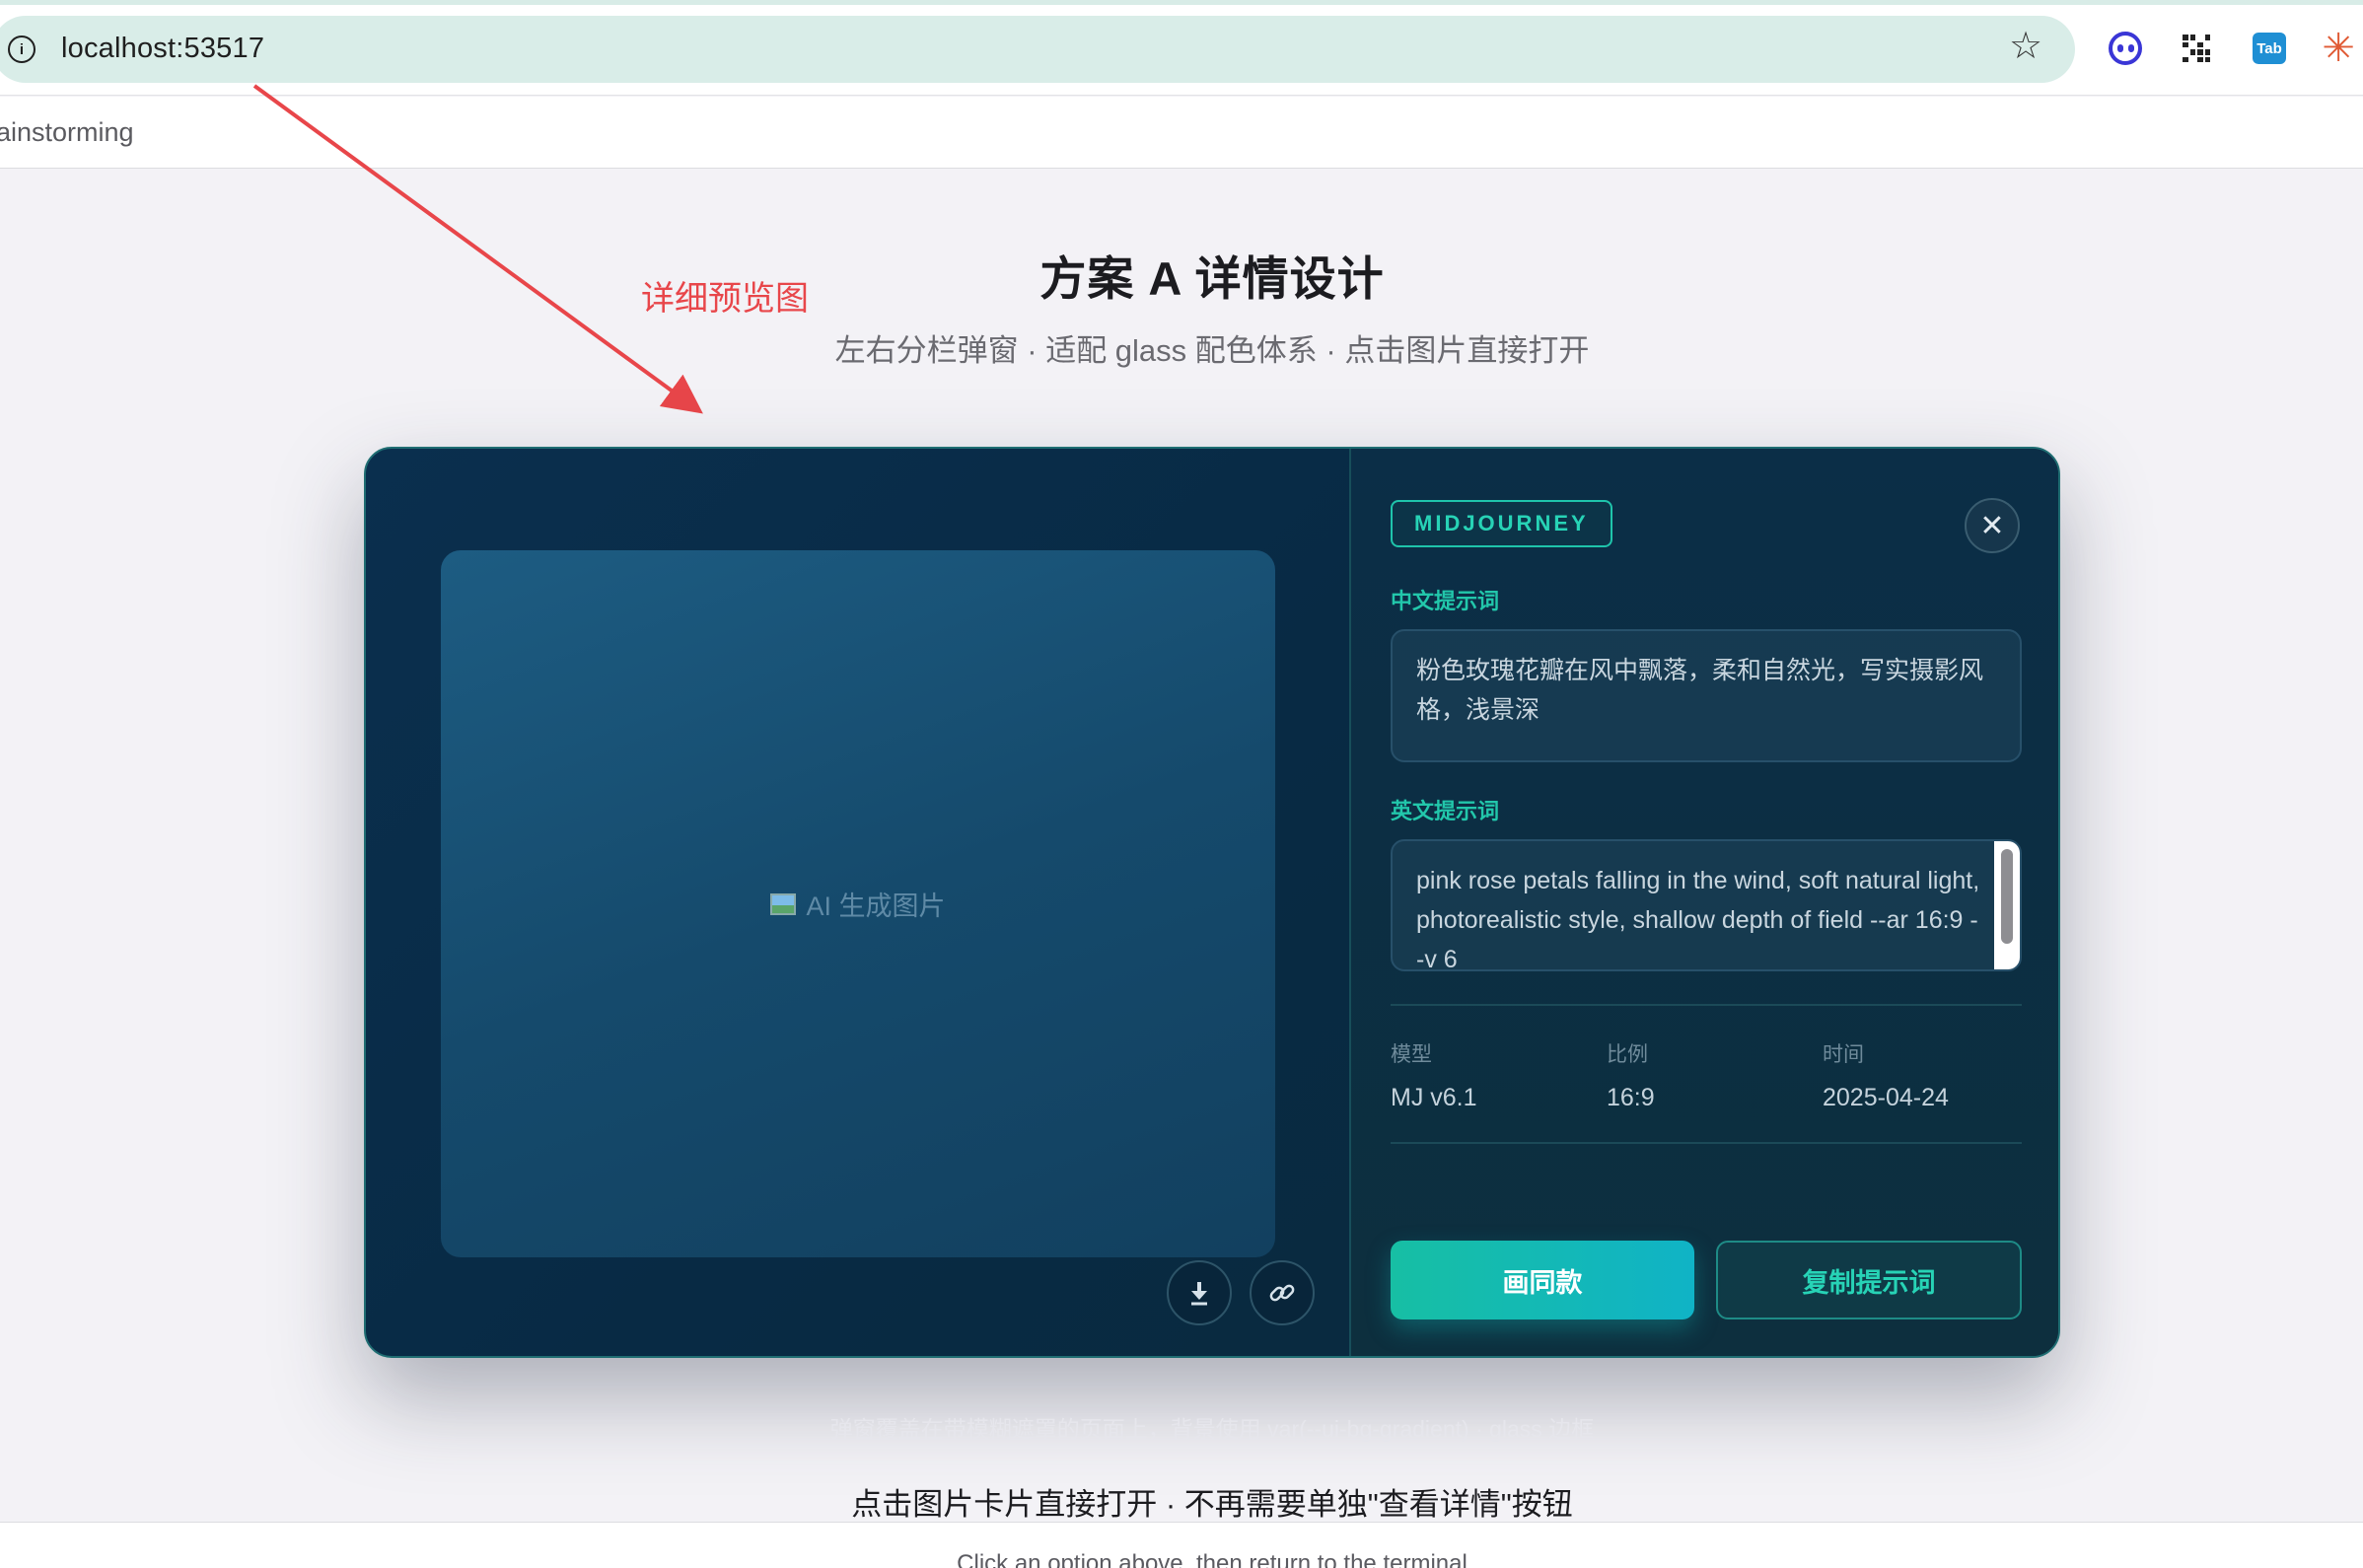 The image size is (2363, 1568). I want to click on close-button: ✕, so click(1993, 525).